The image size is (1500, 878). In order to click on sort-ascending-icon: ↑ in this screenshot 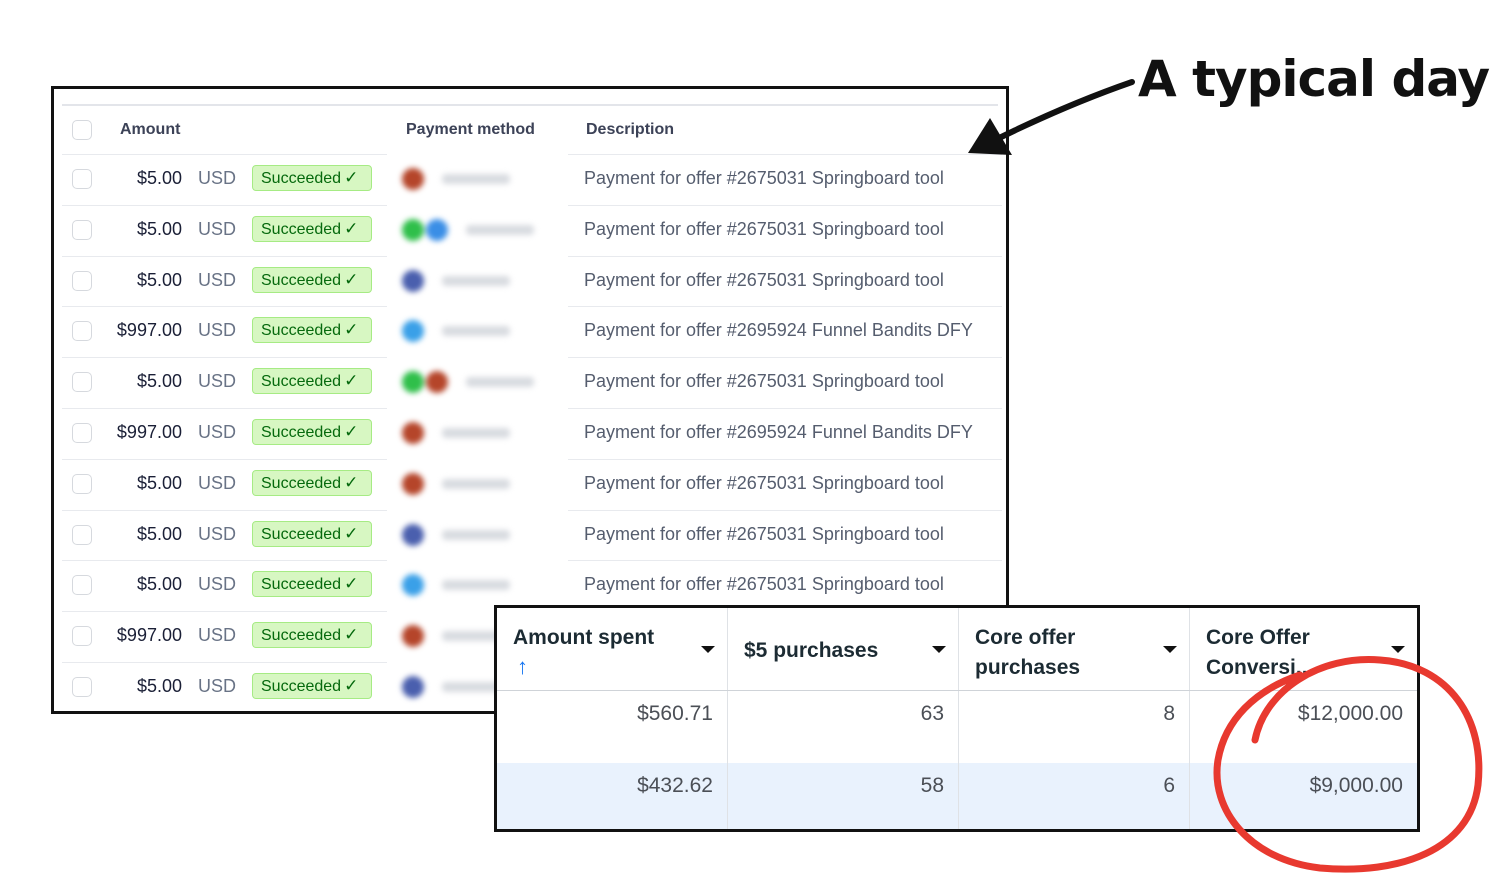, I will do `click(522, 667)`.